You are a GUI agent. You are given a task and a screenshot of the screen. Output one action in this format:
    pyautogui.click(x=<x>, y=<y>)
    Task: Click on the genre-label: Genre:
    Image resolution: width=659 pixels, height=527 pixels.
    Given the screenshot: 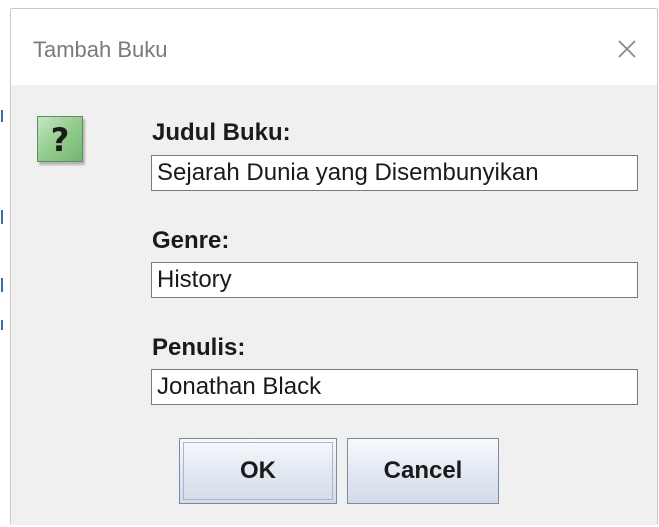 What is the action you would take?
    pyautogui.click(x=191, y=240)
    